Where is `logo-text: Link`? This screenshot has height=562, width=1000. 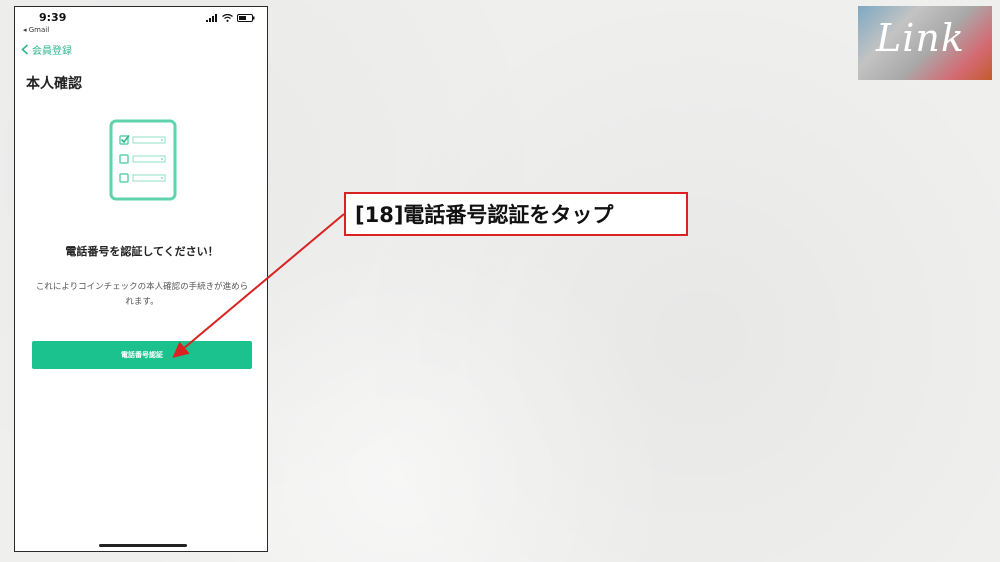 logo-text: Link is located at coordinates (920, 38).